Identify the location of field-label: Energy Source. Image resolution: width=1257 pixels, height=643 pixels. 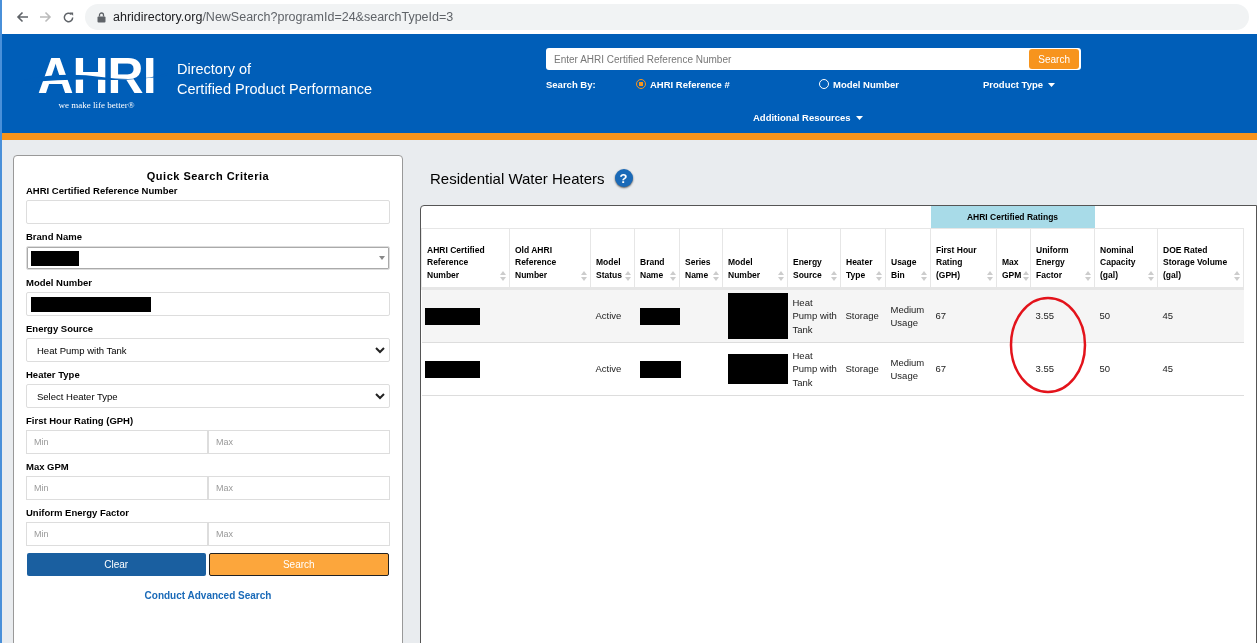
(60, 329).